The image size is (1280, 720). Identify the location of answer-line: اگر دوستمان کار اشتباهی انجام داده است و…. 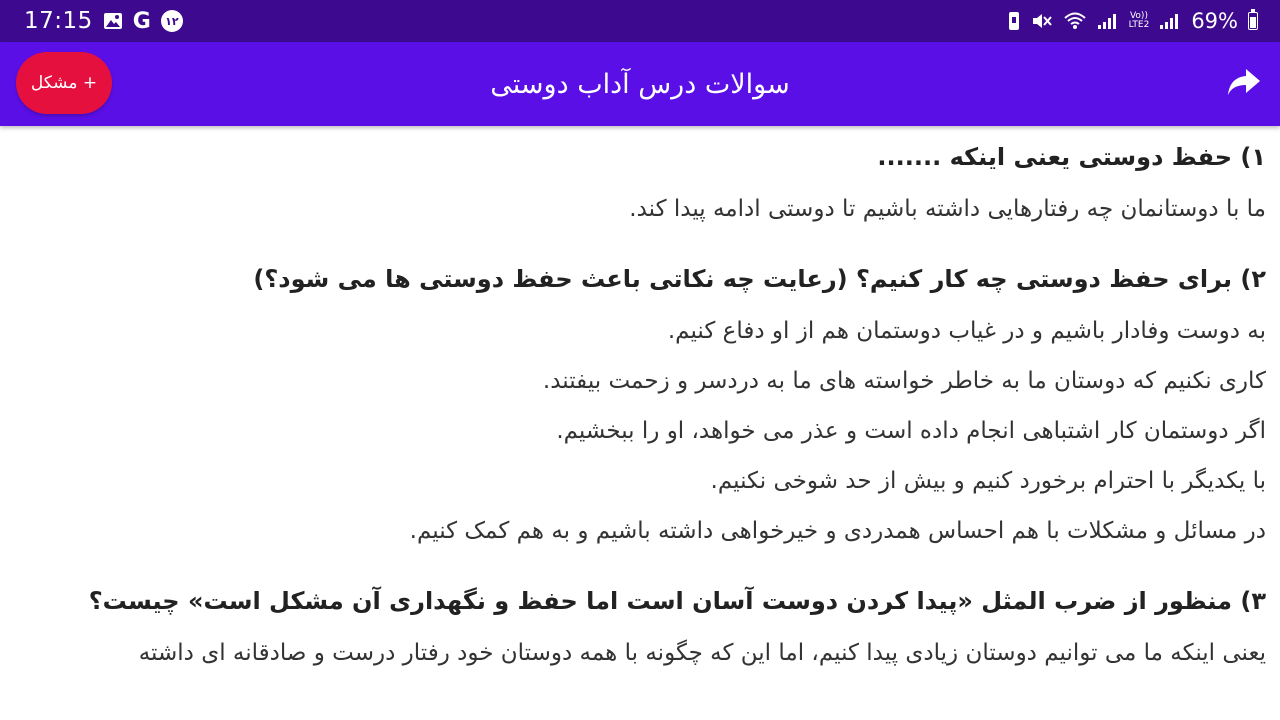
(911, 431).